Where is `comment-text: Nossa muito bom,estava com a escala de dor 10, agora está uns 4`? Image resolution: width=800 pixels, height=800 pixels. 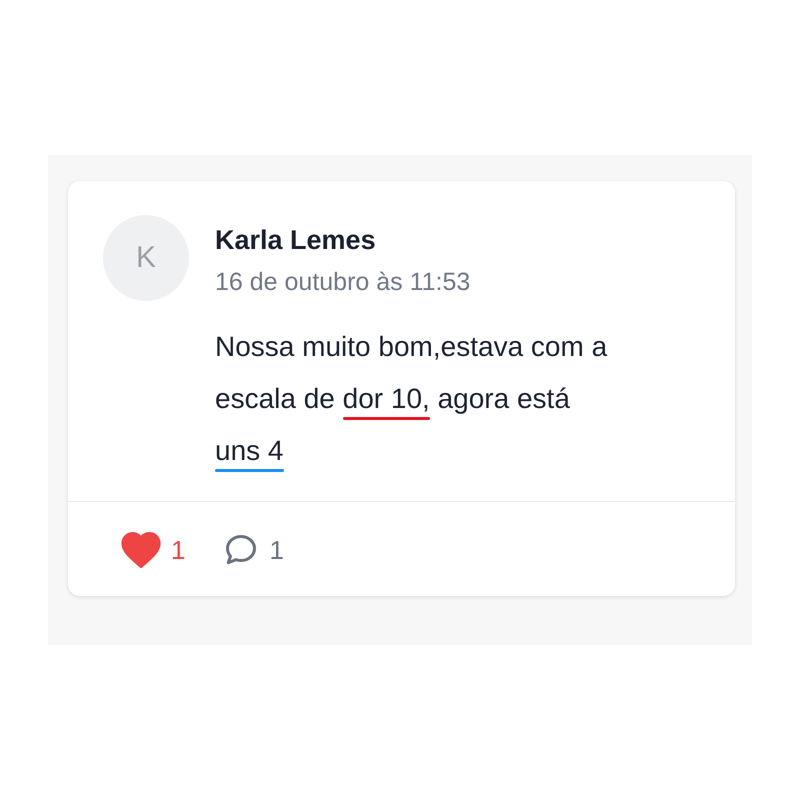
comment-text: Nossa muito bom,estava com a escala de dor 10, agora está uns 4 is located at coordinates (411, 399).